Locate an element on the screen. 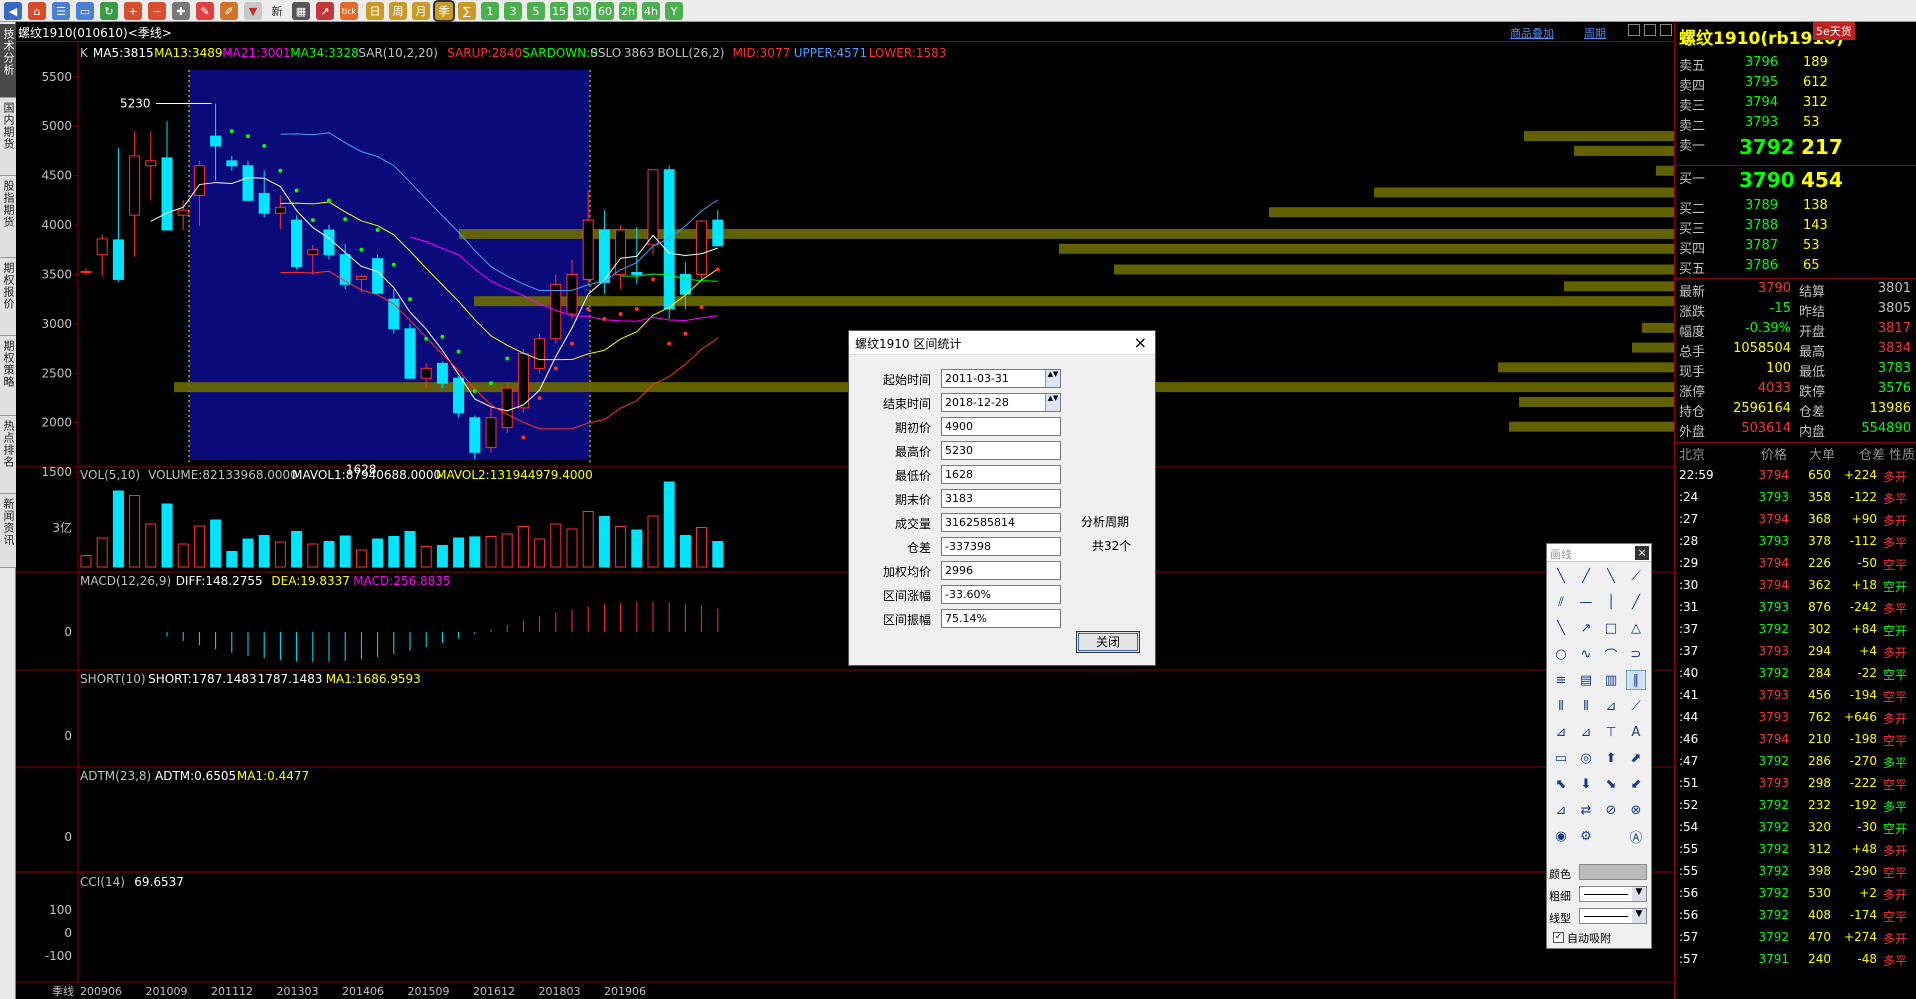  refresh-icon: ↻ is located at coordinates (109, 11).